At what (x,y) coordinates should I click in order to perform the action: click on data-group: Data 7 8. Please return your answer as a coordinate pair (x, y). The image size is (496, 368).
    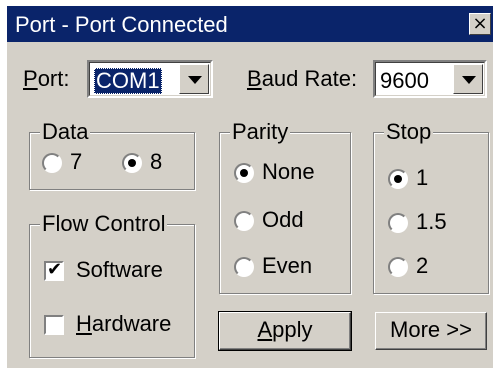
    Looking at the image, I should click on (112, 154).